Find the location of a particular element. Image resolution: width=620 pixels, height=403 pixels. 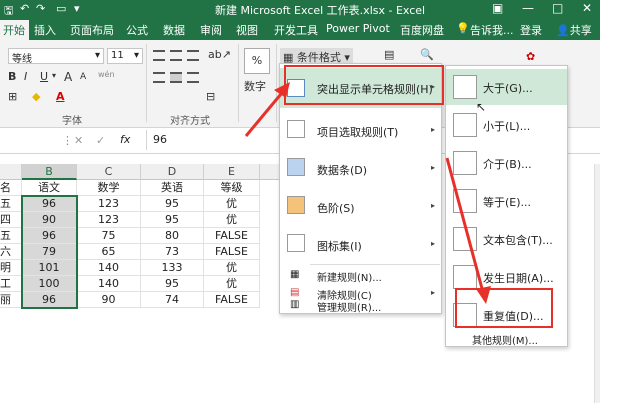

cursor-icon: ↖ is located at coordinates (481, 107).